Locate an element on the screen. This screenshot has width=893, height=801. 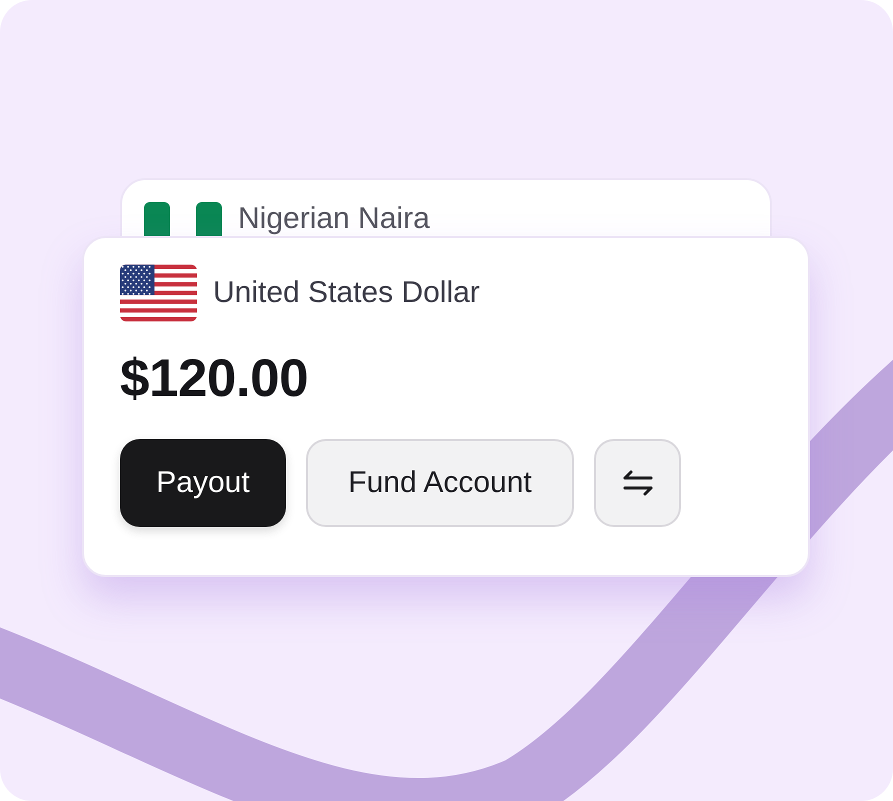
fund-account-button: Fund Account is located at coordinates (440, 483).